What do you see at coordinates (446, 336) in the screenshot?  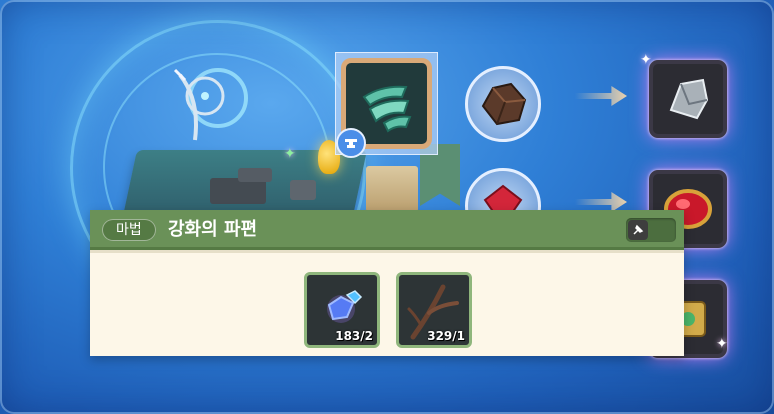 I see `material-count: 329/1` at bounding box center [446, 336].